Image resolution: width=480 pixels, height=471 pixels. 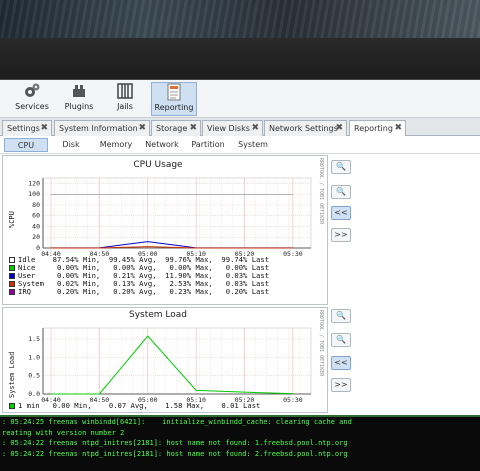 I want to click on nav-jails-label: Jails, so click(x=125, y=106).